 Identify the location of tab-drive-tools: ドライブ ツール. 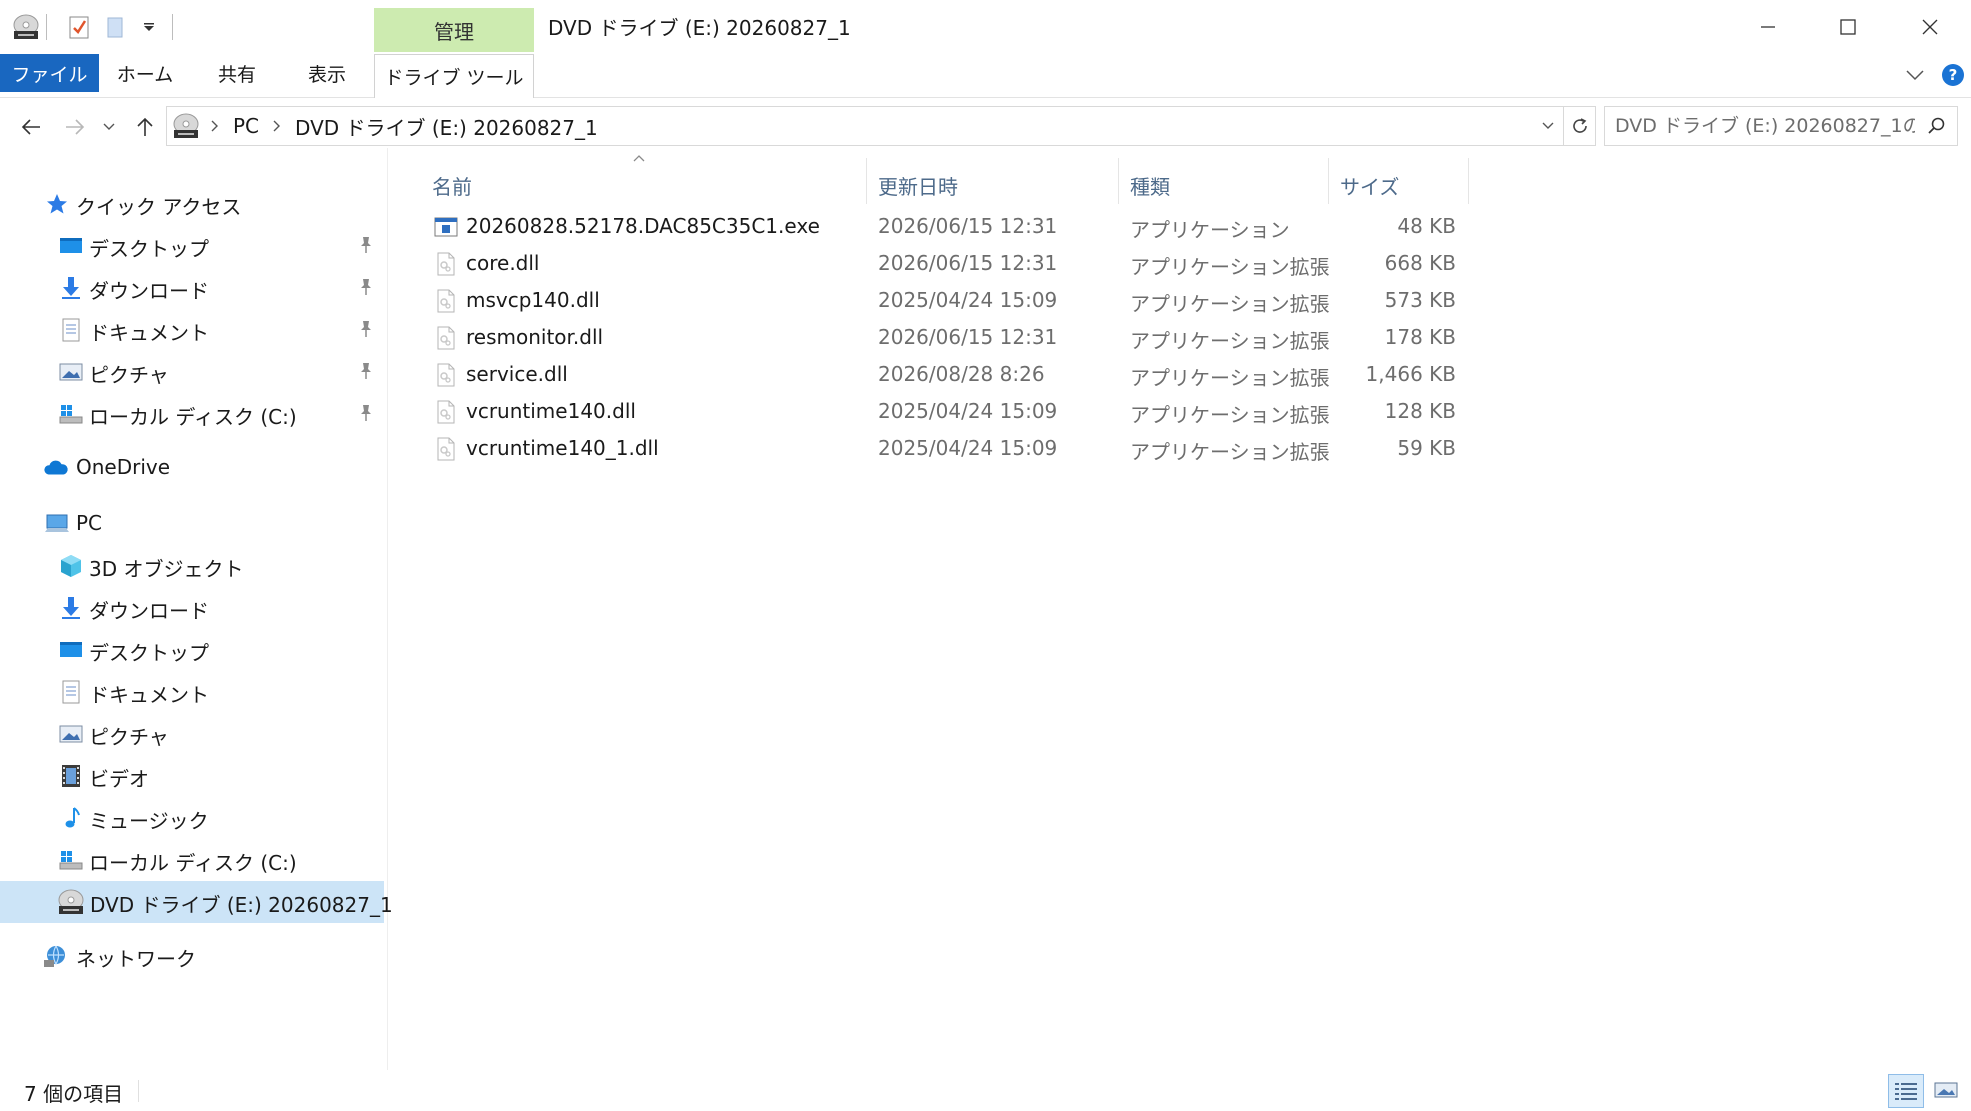
(454, 76).